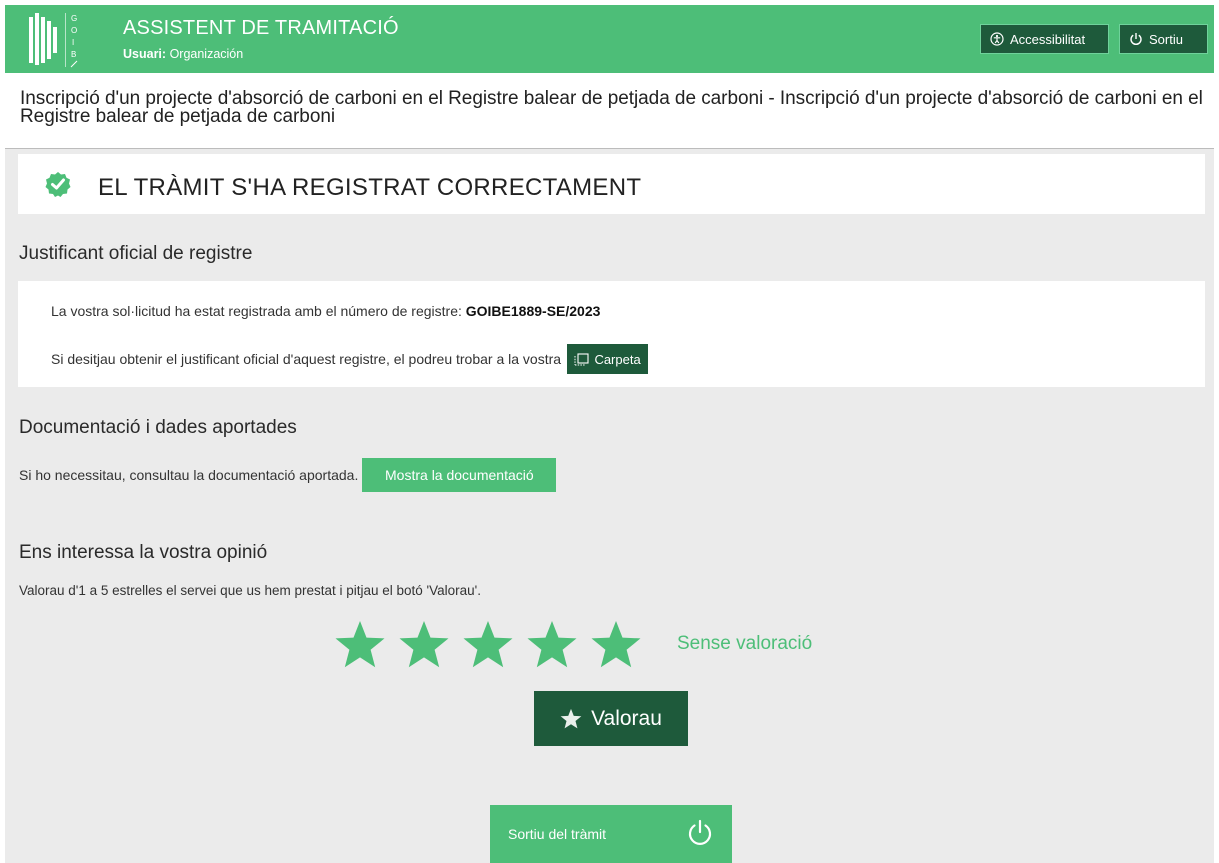 This screenshot has height=863, width=1219. I want to click on success-banner: EL TRÀMIT S'HA REGISTRAT CORRECTAMENT, so click(611, 184).